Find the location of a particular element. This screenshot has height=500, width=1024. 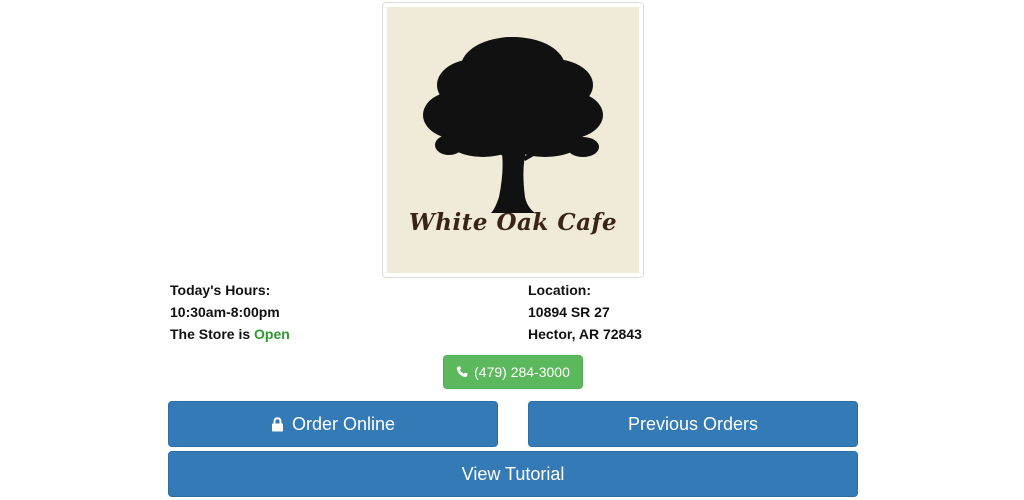

order-online-button: Order Online is located at coordinates (333, 424).